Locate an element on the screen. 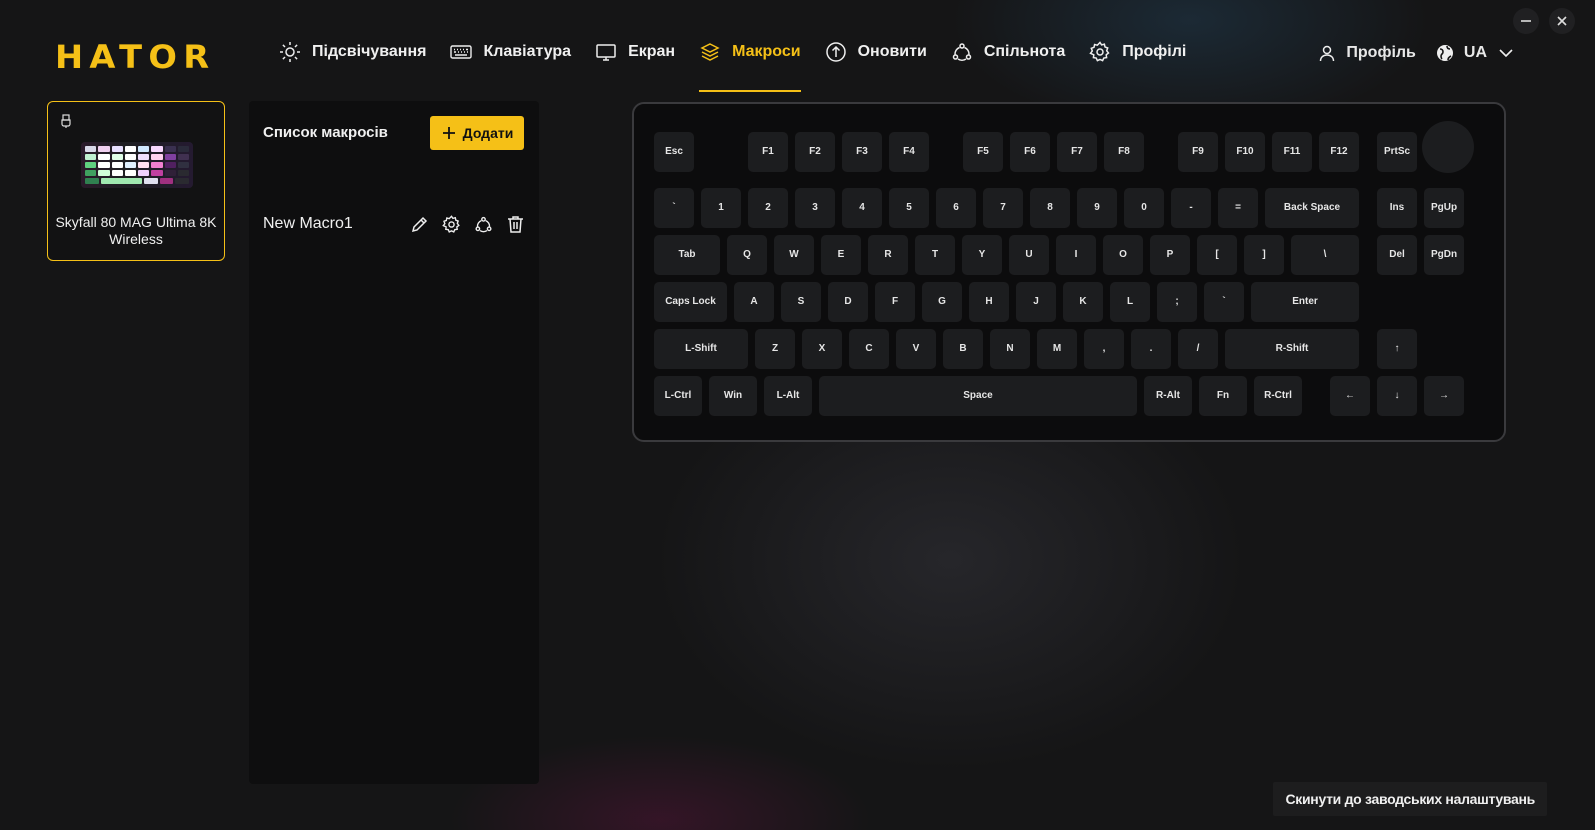  nav-macros: Макроси is located at coordinates (750, 66).